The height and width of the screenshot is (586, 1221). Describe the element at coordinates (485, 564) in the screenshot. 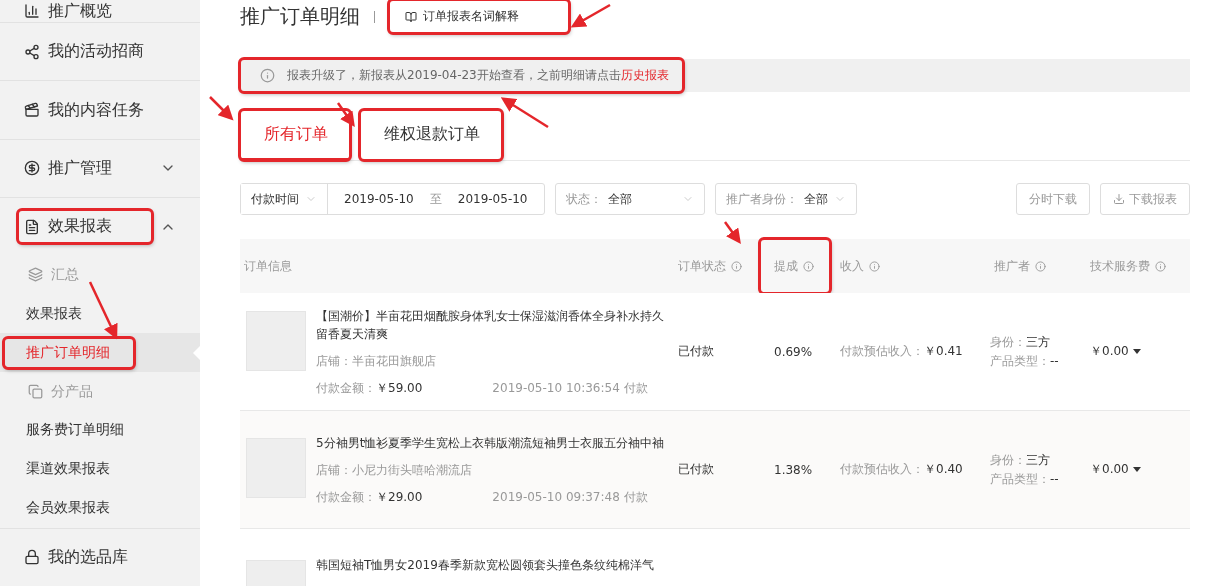

I see `product-title: 韩国短袖T恤男女2019春季新款宽松圆领套头撞色条纹纯棉洋气` at that location.